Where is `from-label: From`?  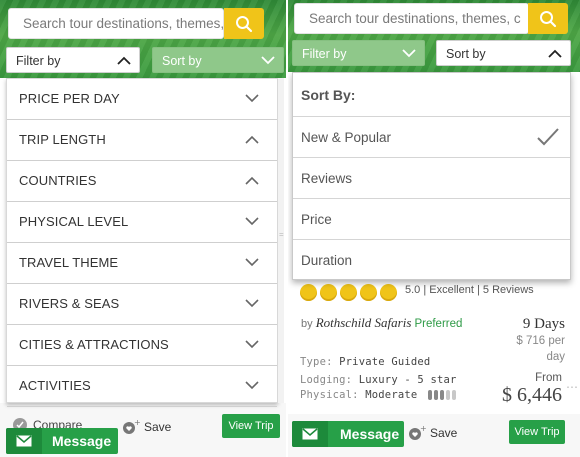
from-label: From is located at coordinates (548, 378).